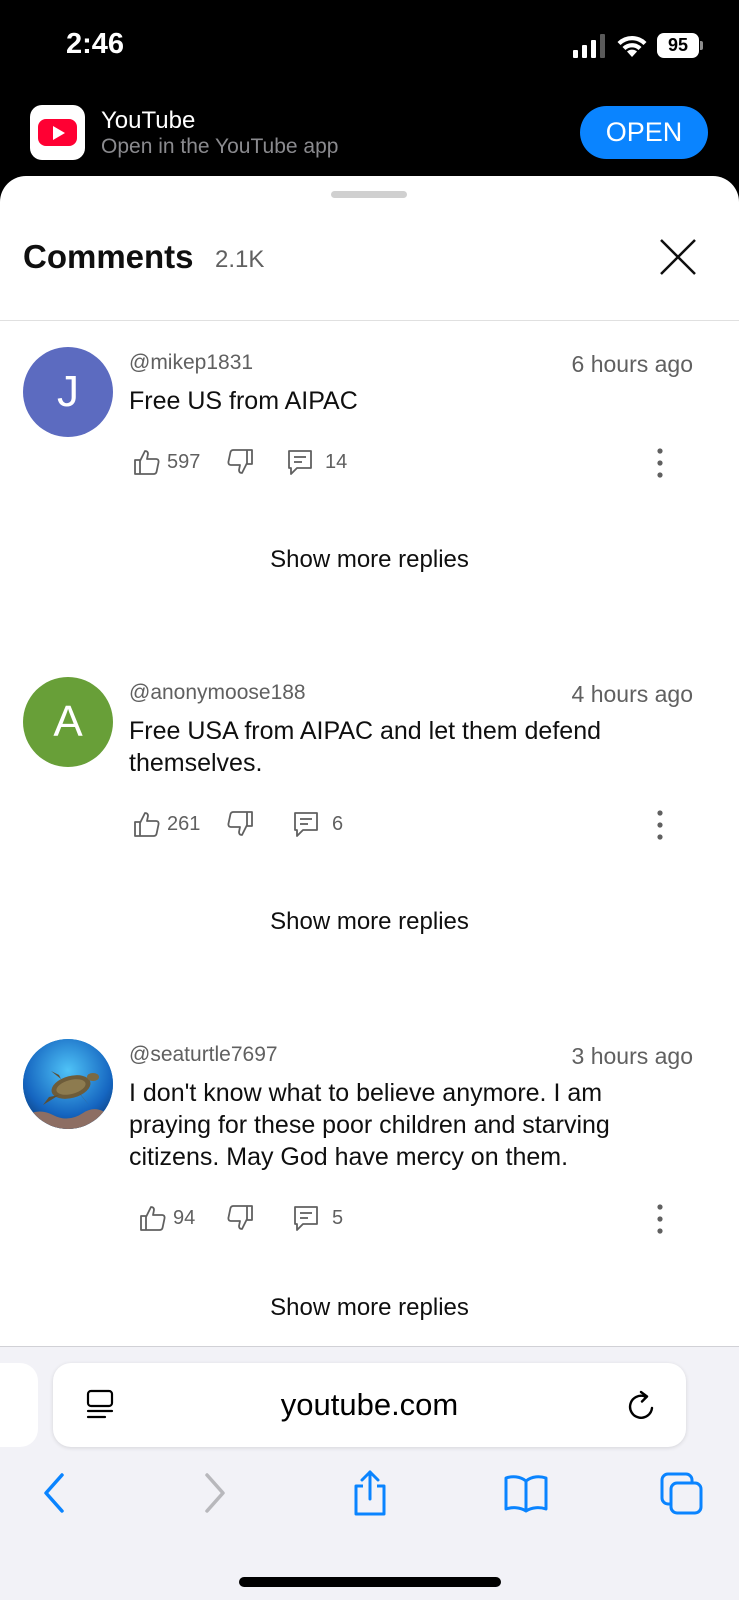 This screenshot has width=739, height=1600. I want to click on avatar: A, so click(68, 722).